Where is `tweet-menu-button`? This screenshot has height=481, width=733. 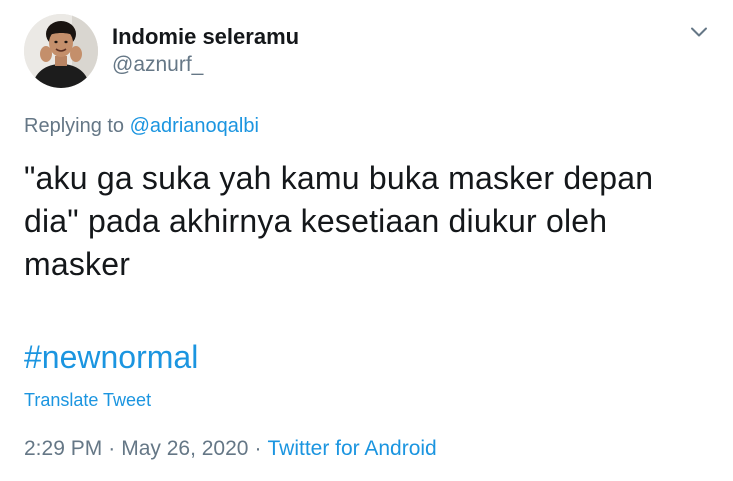 tweet-menu-button is located at coordinates (699, 32).